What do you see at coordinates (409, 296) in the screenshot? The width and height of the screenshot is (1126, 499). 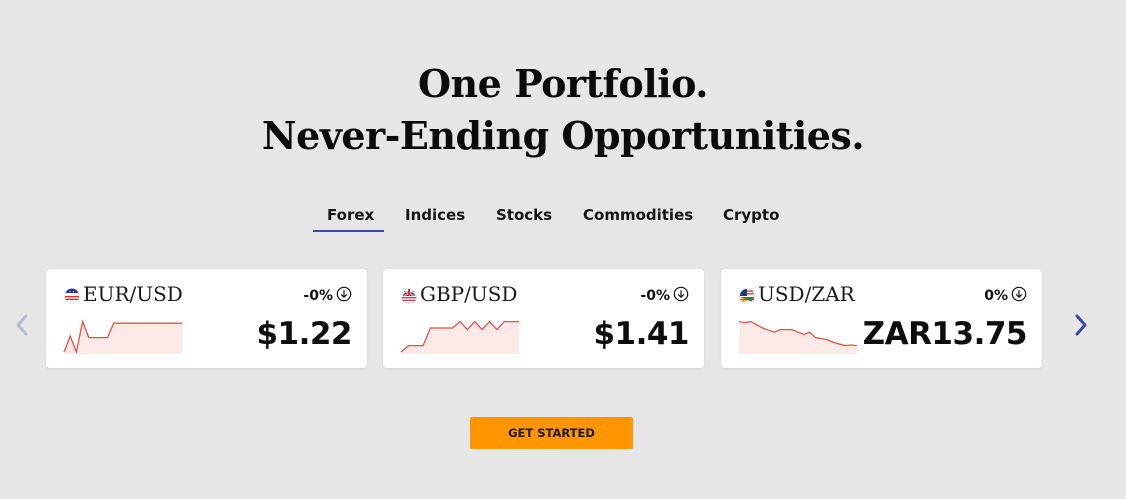 I see `gb-us-flag-icon` at bounding box center [409, 296].